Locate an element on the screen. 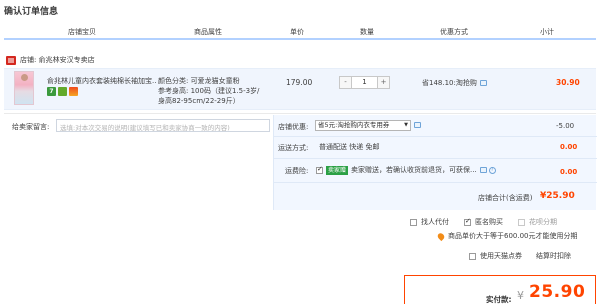  insurance-chat-icon is located at coordinates (483, 170).